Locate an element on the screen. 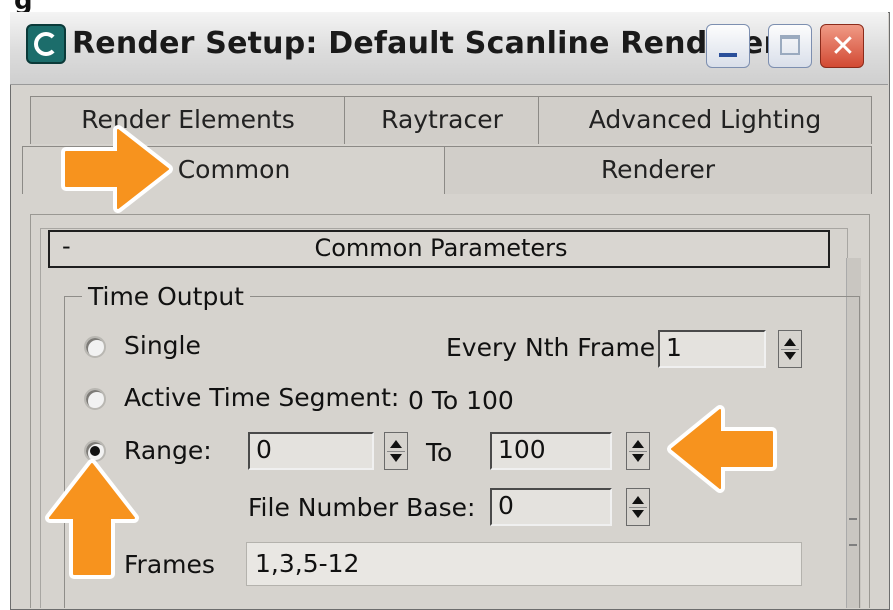 The width and height of the screenshot is (893, 610). rollout-title: Common Parameters is located at coordinates (441, 248).